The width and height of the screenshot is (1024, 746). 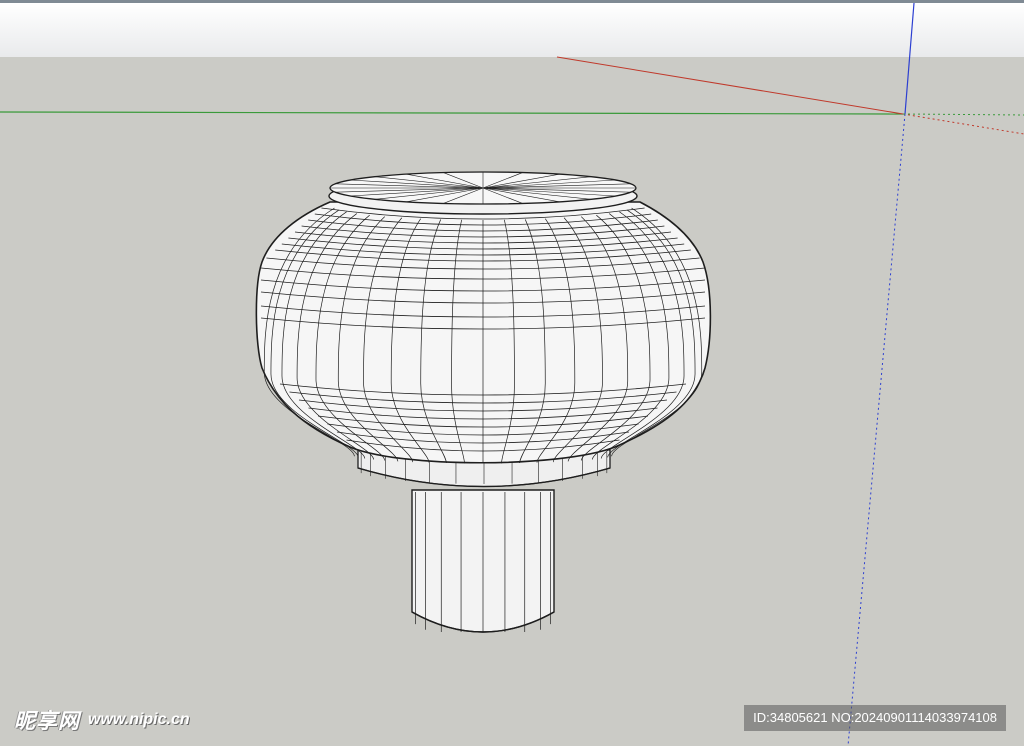 What do you see at coordinates (483, 561) in the screenshot?
I see `knob-stem` at bounding box center [483, 561].